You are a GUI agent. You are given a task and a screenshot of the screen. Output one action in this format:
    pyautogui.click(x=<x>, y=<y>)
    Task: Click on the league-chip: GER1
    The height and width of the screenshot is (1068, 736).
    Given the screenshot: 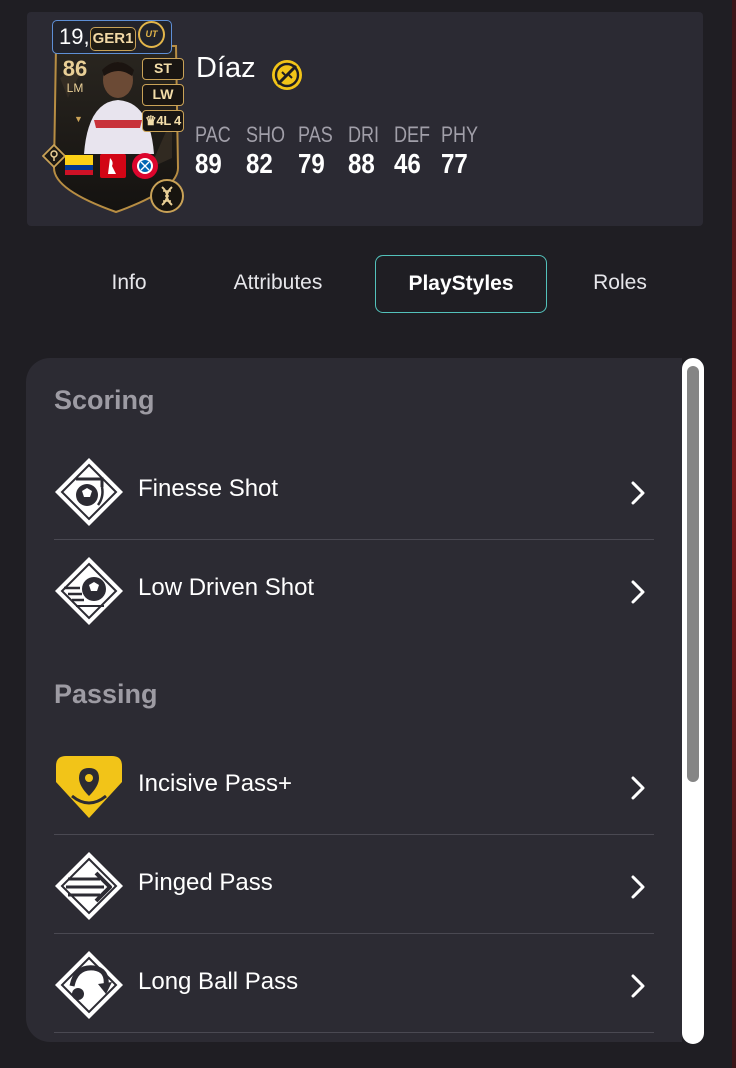 What is the action you would take?
    pyautogui.click(x=113, y=39)
    